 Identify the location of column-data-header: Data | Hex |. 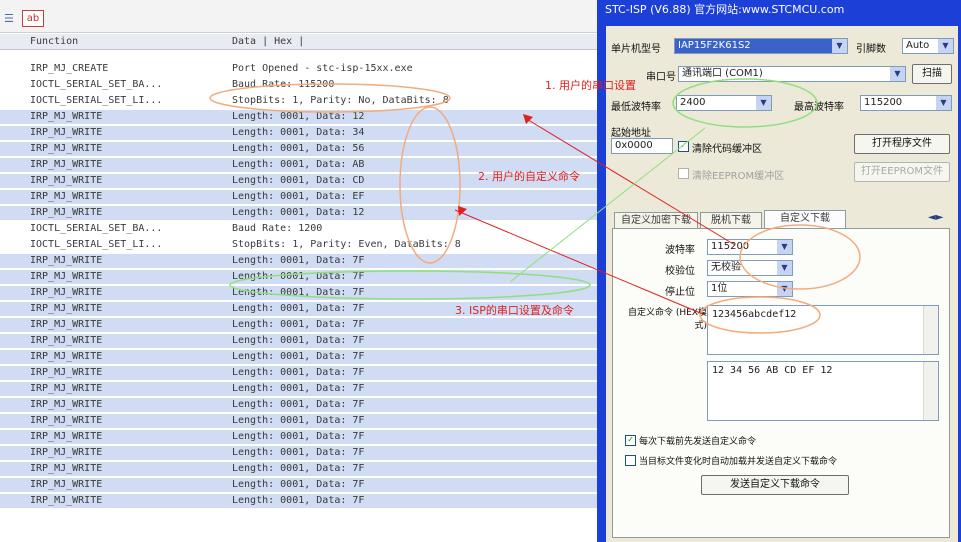
(268, 41).